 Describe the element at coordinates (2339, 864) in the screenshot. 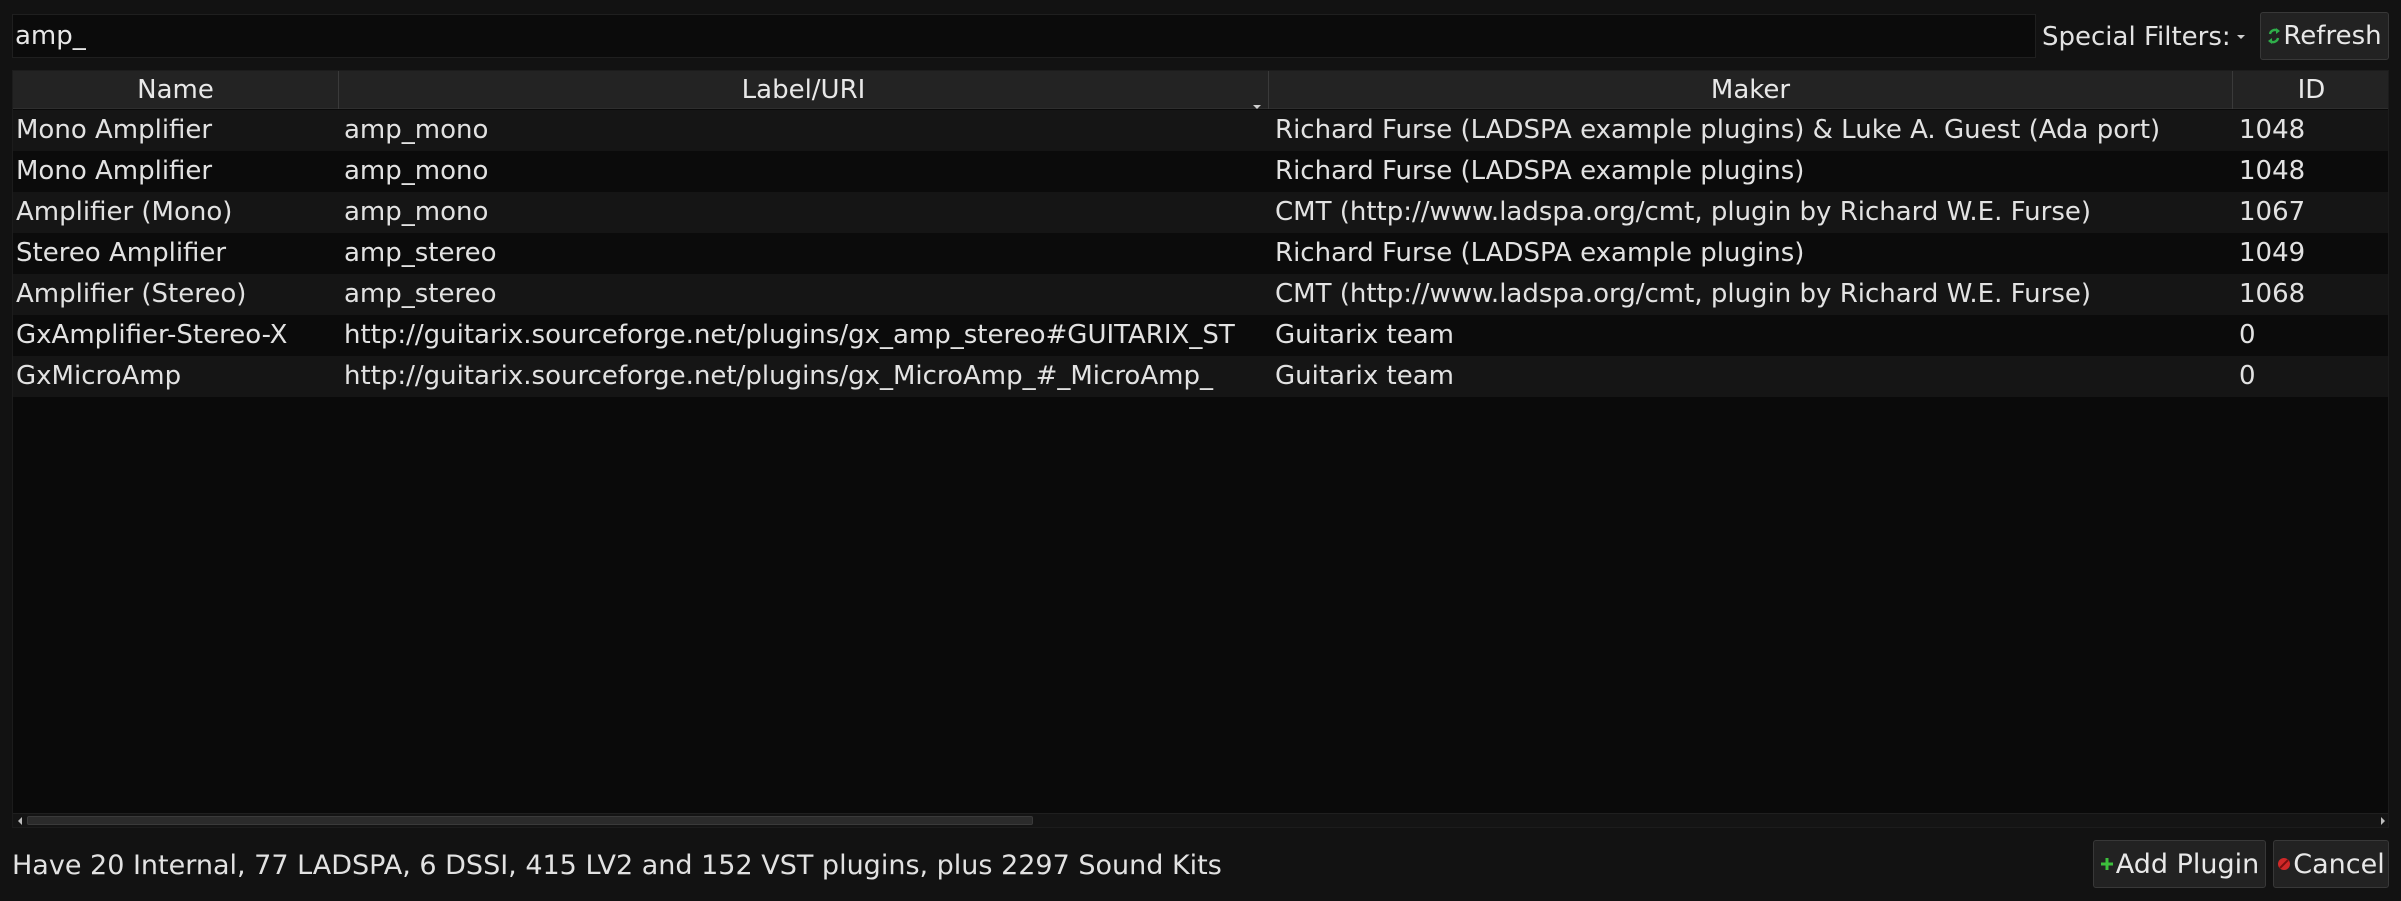

I see `cancel-label: Cancel` at that location.